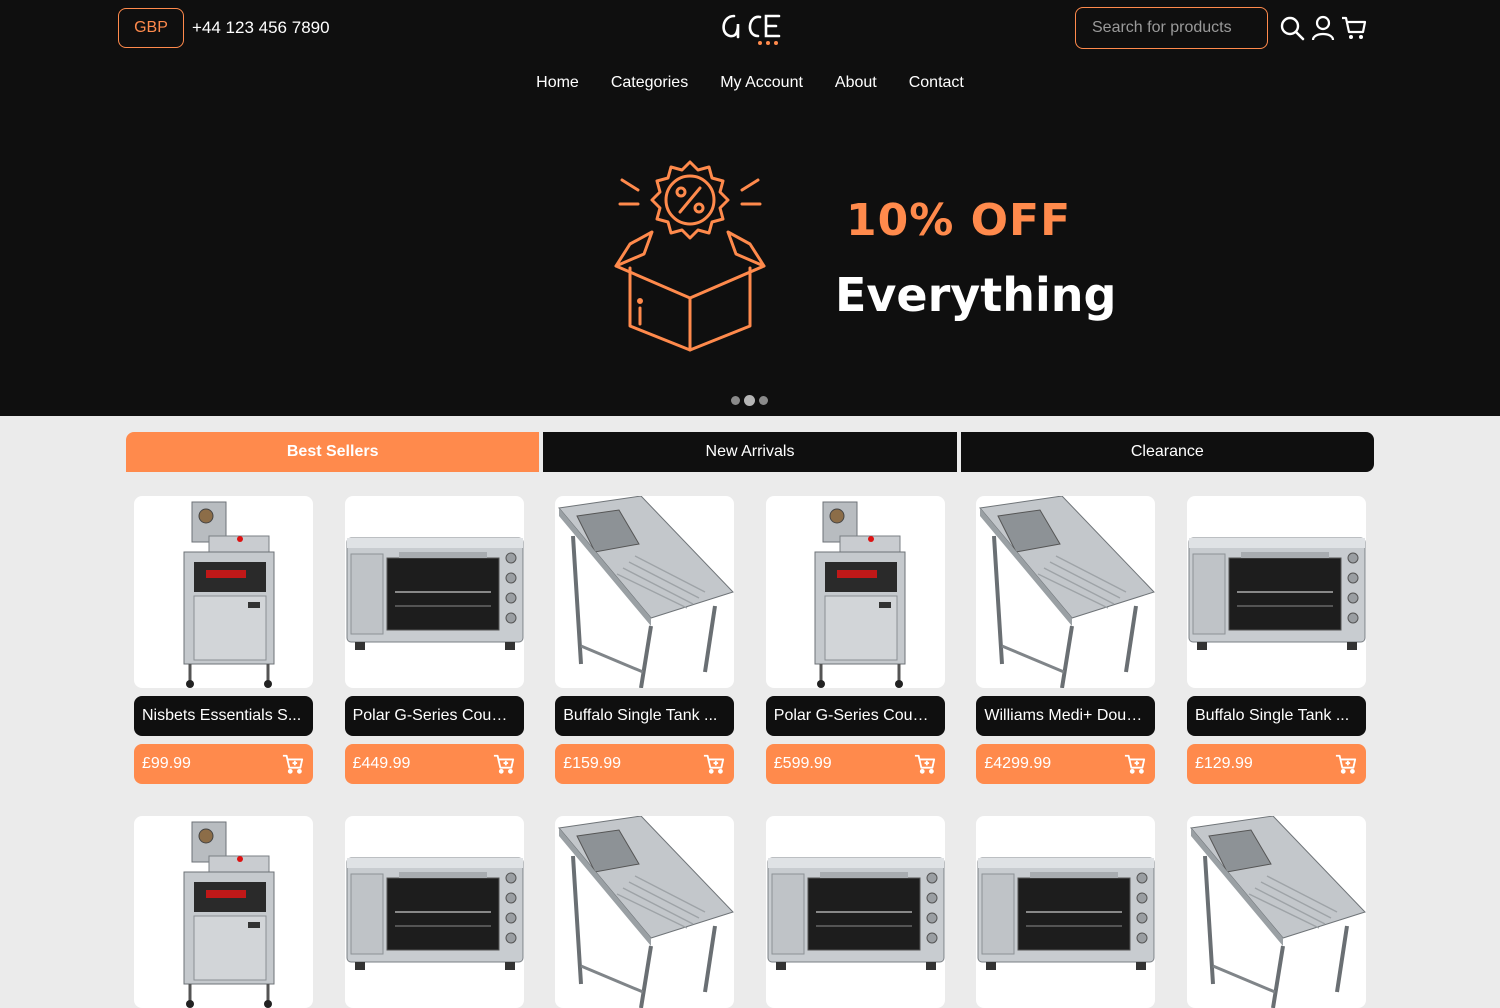 Image resolution: width=1500 pixels, height=1008 pixels. I want to click on product-card: Buffalo Single Tank ... £159.99, so click(645, 640).